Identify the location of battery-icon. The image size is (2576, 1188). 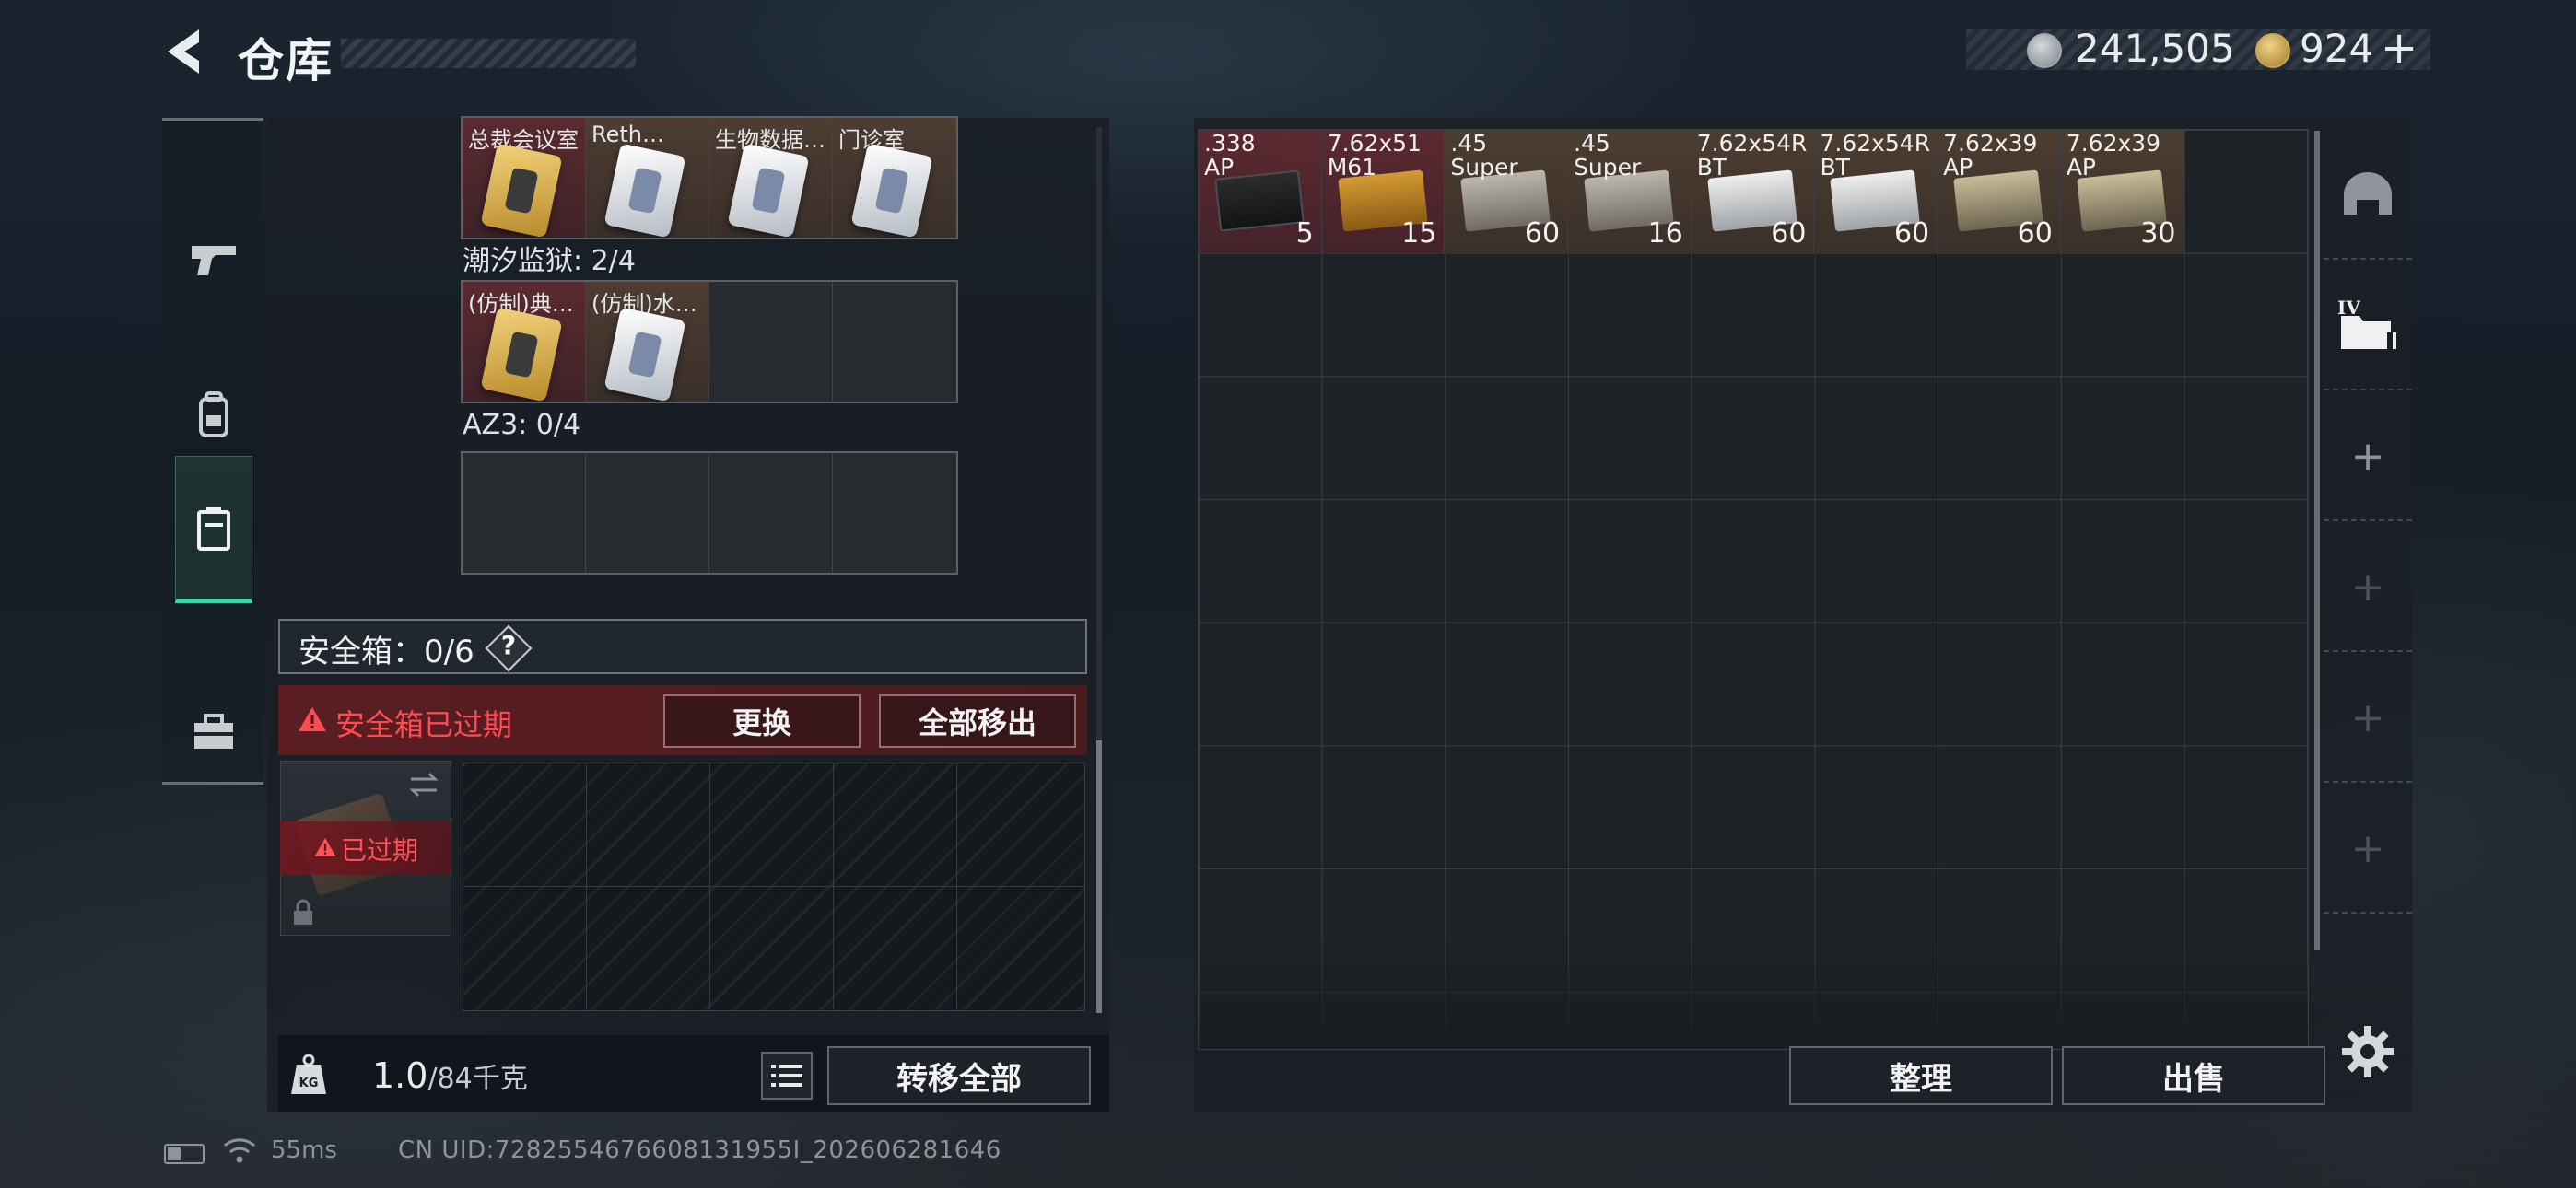
(184, 1154).